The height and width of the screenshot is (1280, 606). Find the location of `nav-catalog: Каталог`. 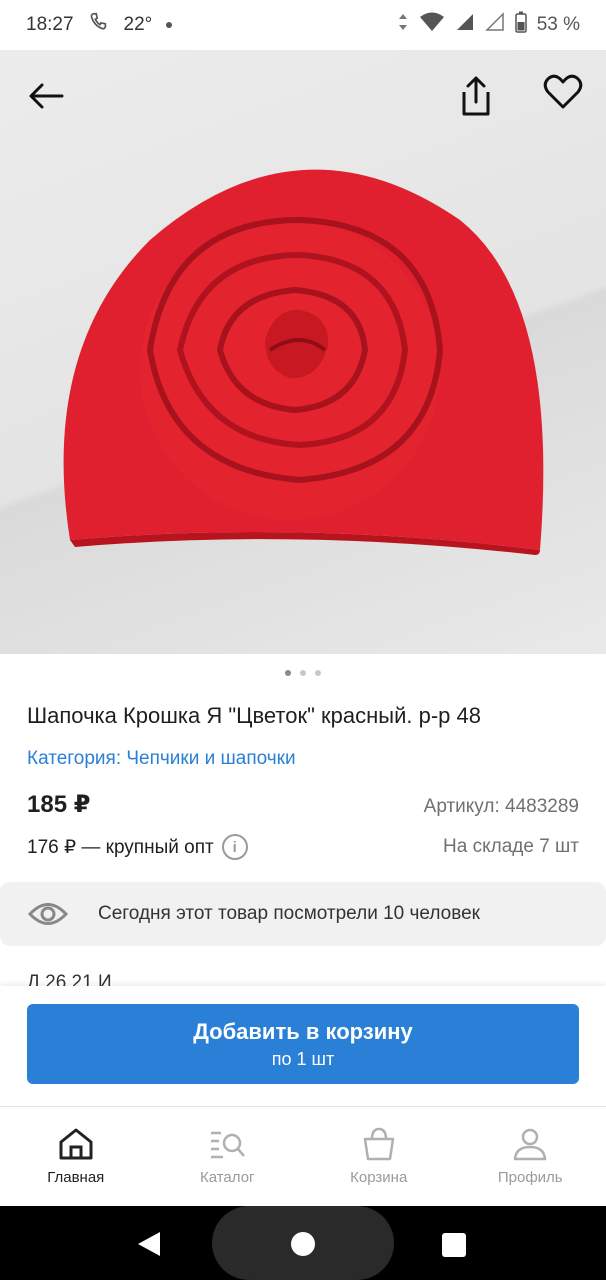

nav-catalog: Каталог is located at coordinates (228, 1156).